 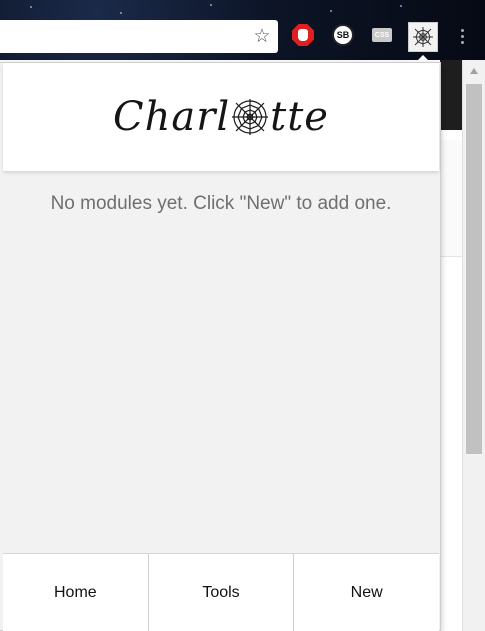 I want to click on tools-button: Tools, so click(x=222, y=592).